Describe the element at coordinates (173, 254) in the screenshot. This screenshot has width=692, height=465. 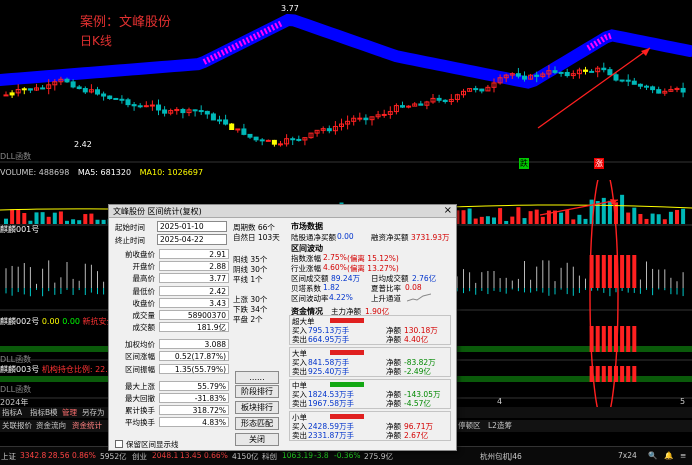
I see `stat-row: 前收盘价 2.91` at that location.